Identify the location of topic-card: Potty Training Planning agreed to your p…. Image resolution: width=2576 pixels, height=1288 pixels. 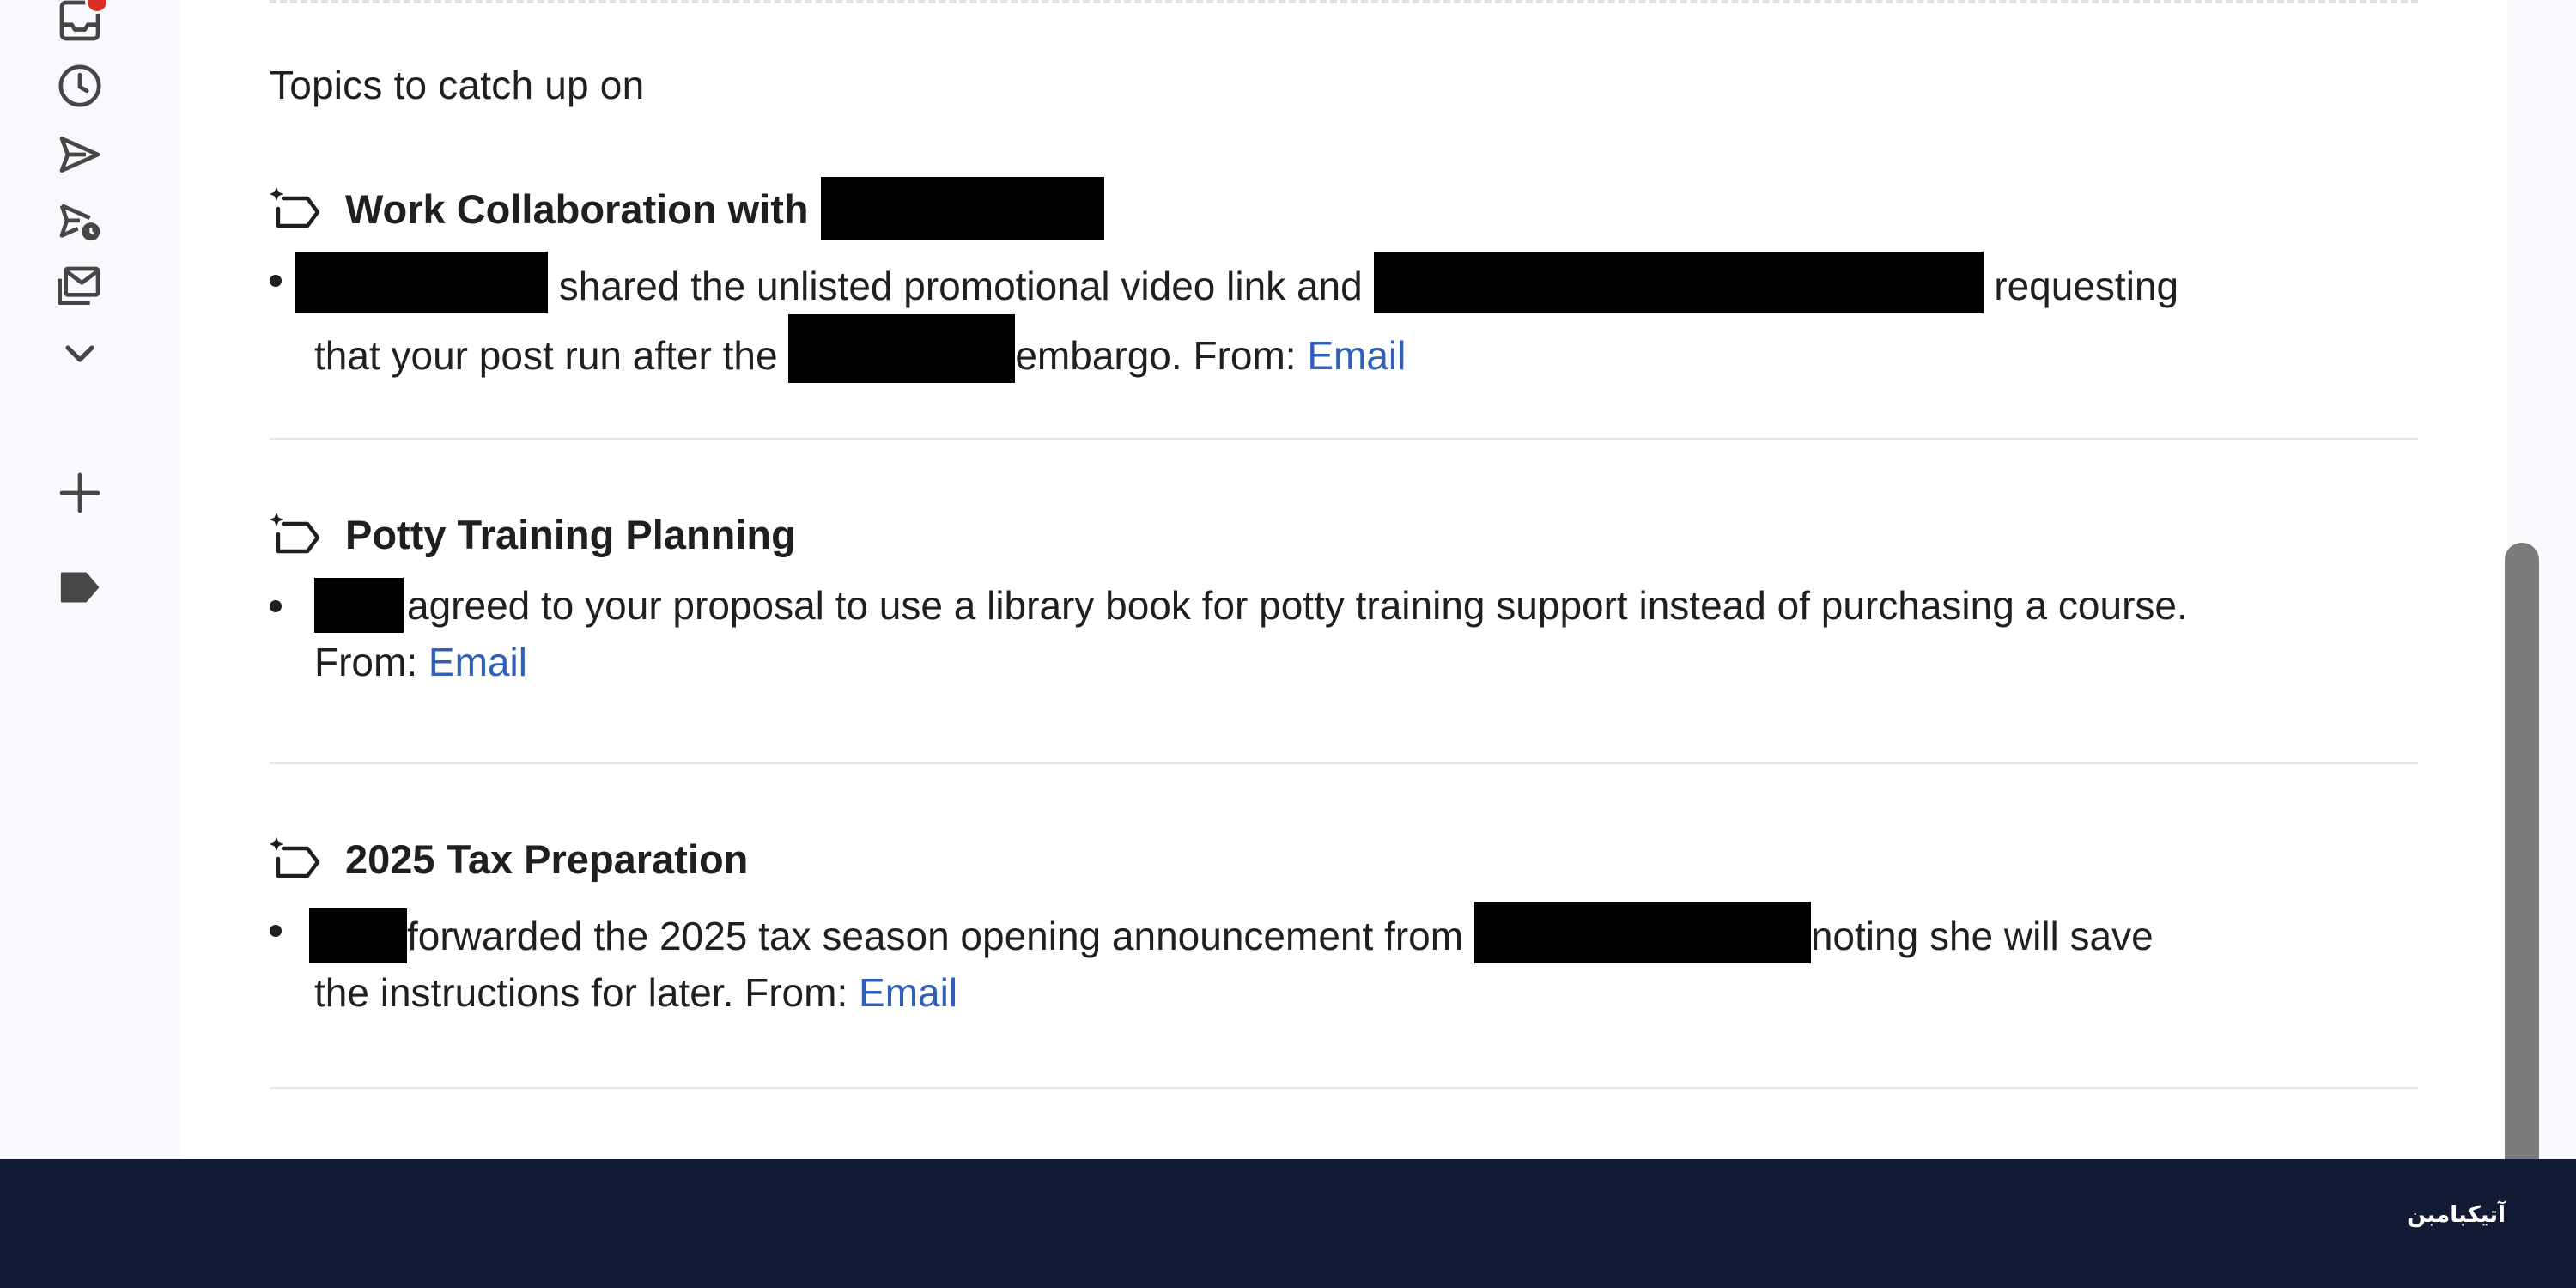
(1345, 595).